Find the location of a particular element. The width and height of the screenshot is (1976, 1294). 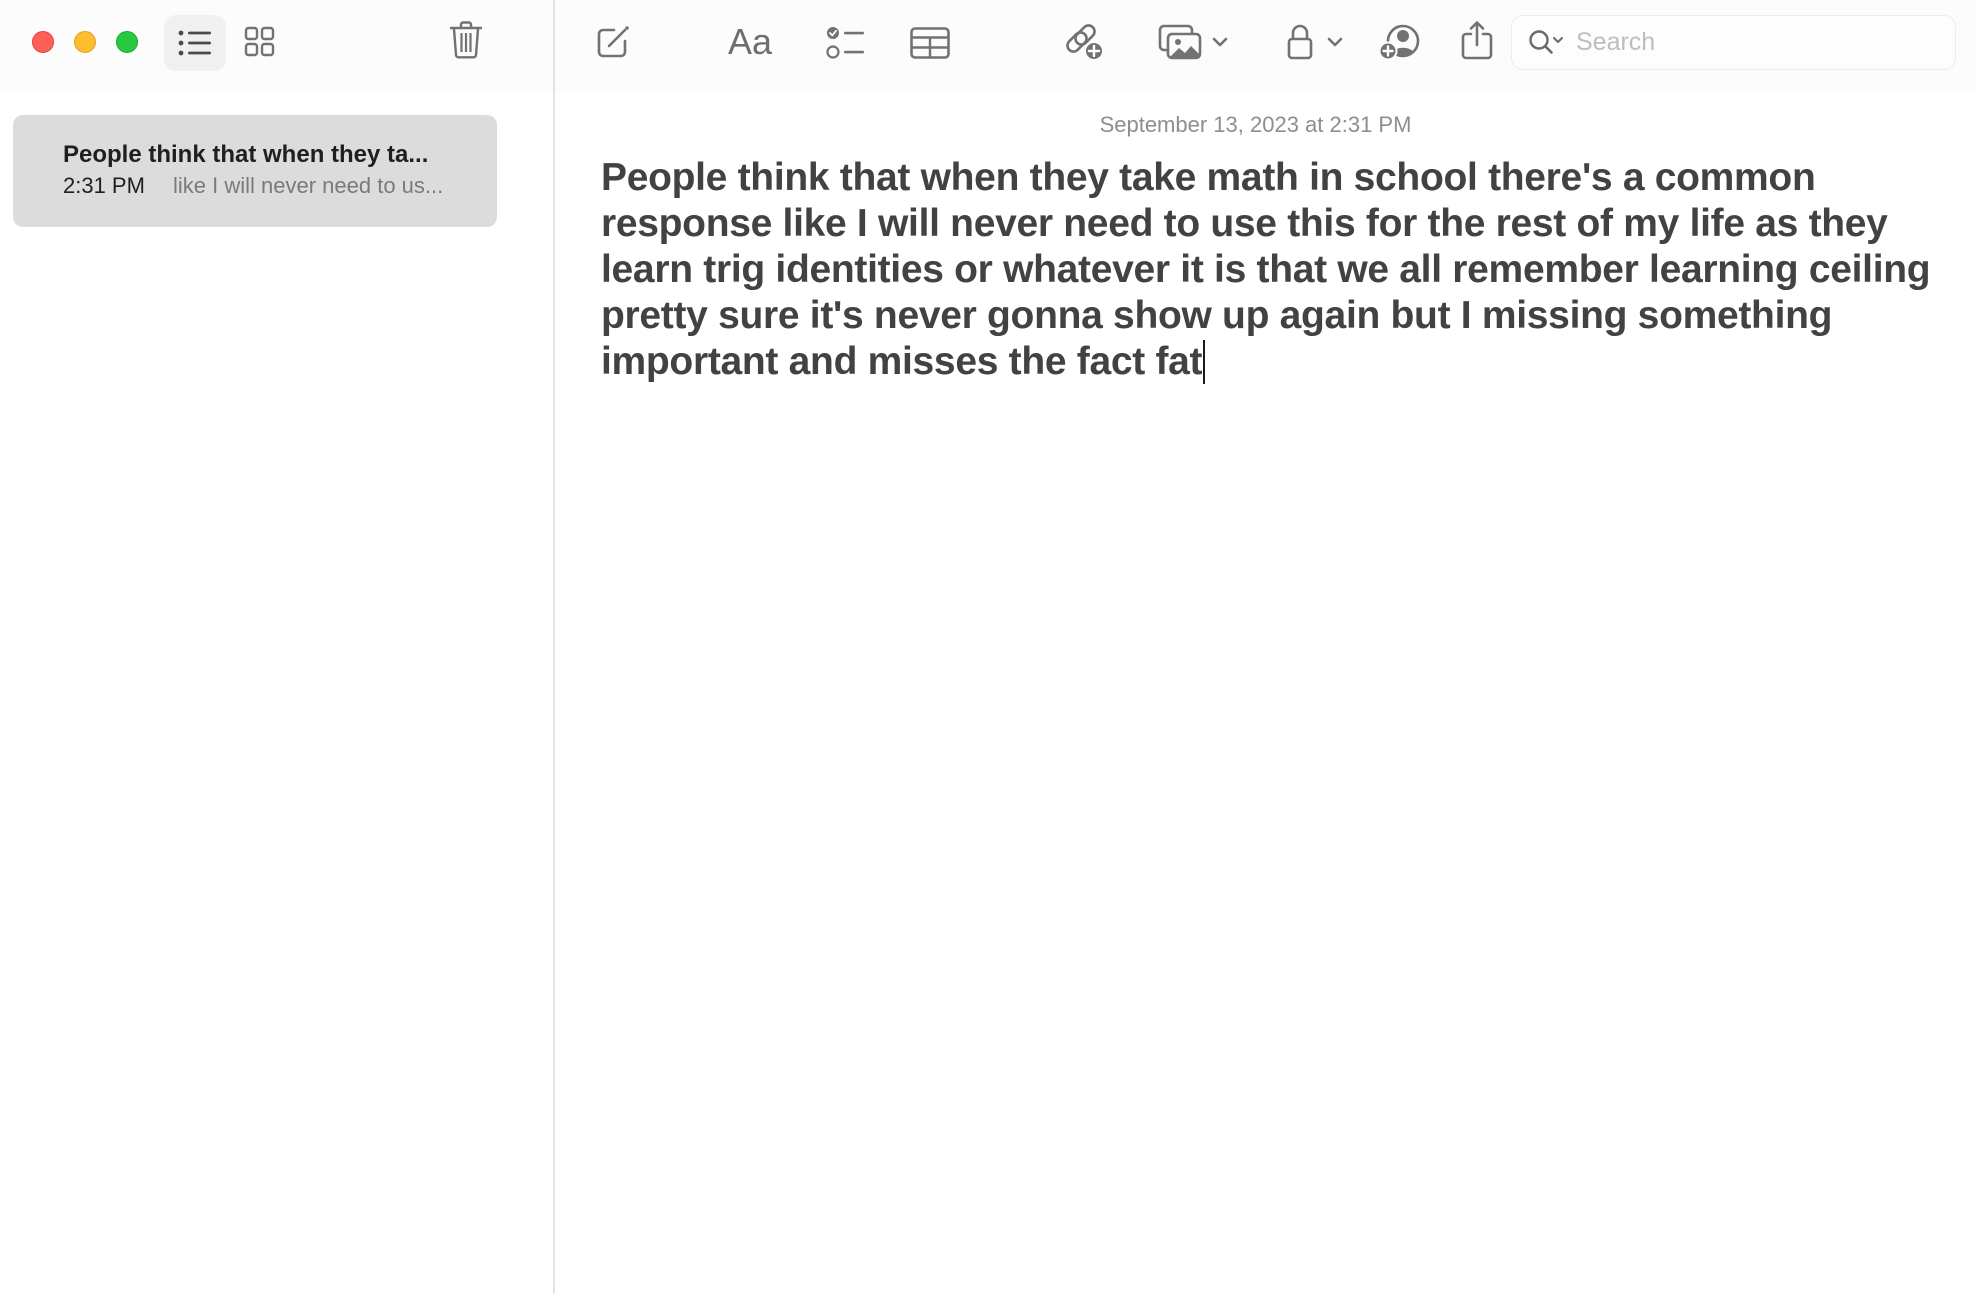

format-text-icon: Aa is located at coordinates (750, 41).